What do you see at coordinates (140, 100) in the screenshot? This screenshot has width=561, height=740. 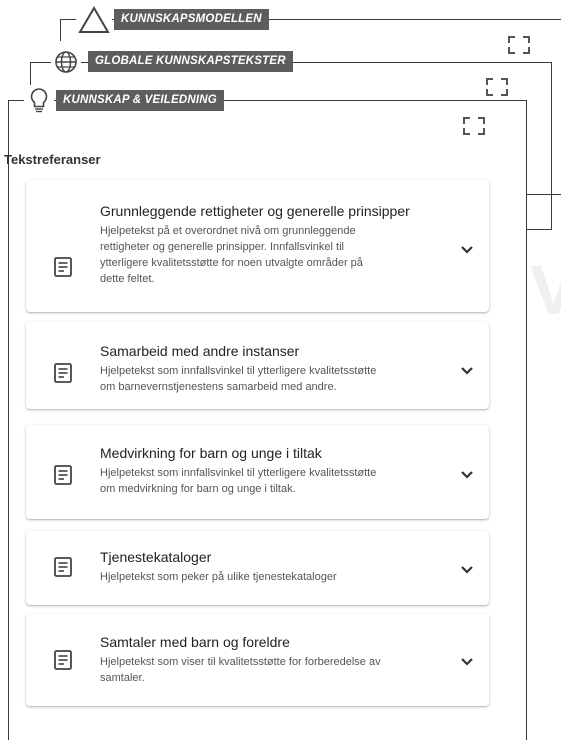 I see `panel-title-kunnskap-veiledning: KUNNSKAP & VEILEDNING` at bounding box center [140, 100].